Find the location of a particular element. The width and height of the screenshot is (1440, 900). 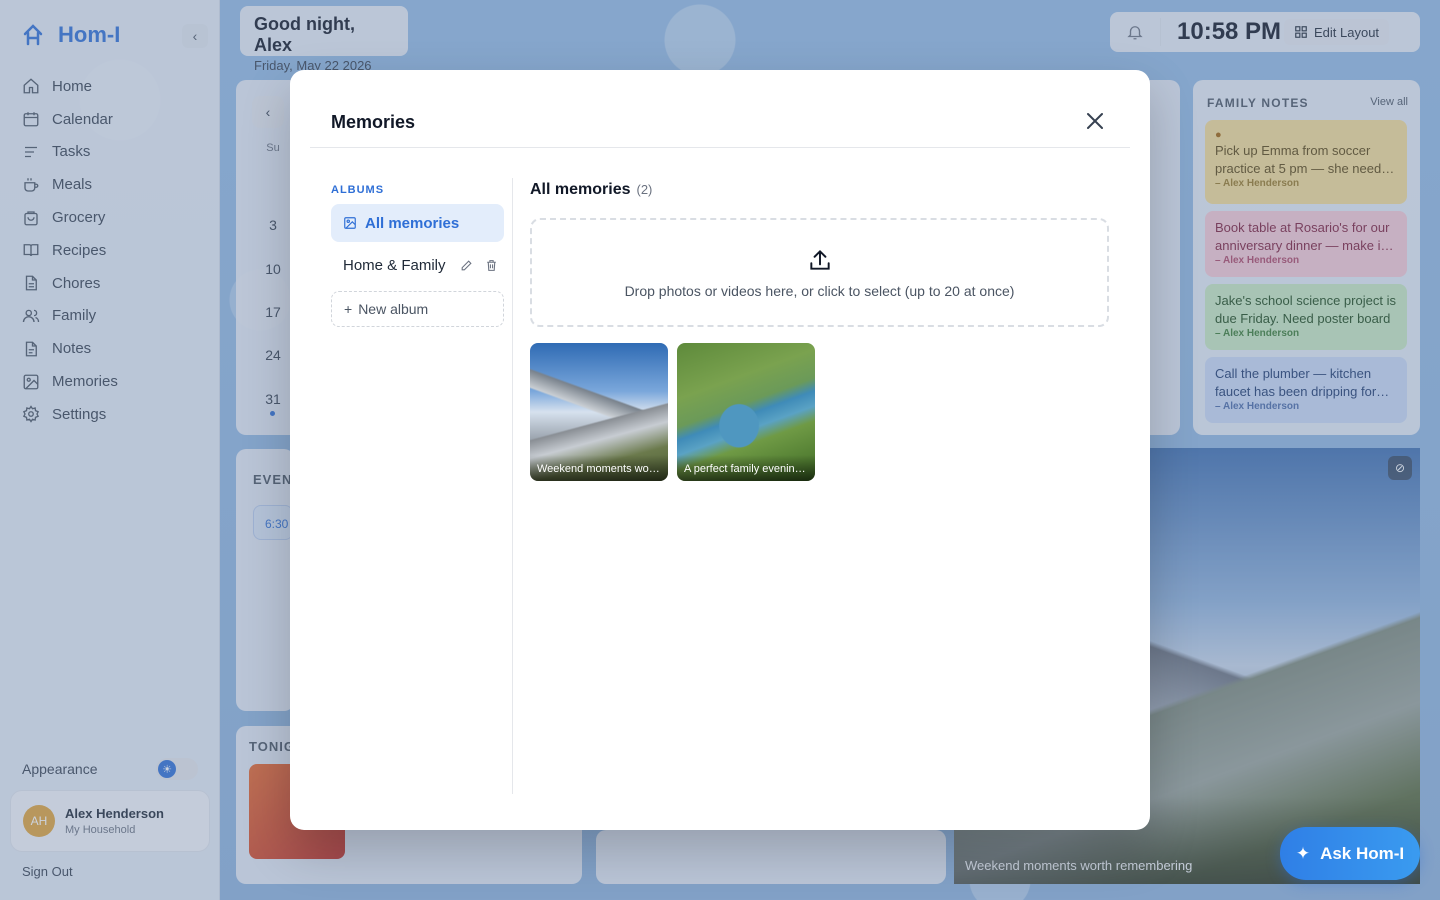

trash-icon is located at coordinates (491, 265).